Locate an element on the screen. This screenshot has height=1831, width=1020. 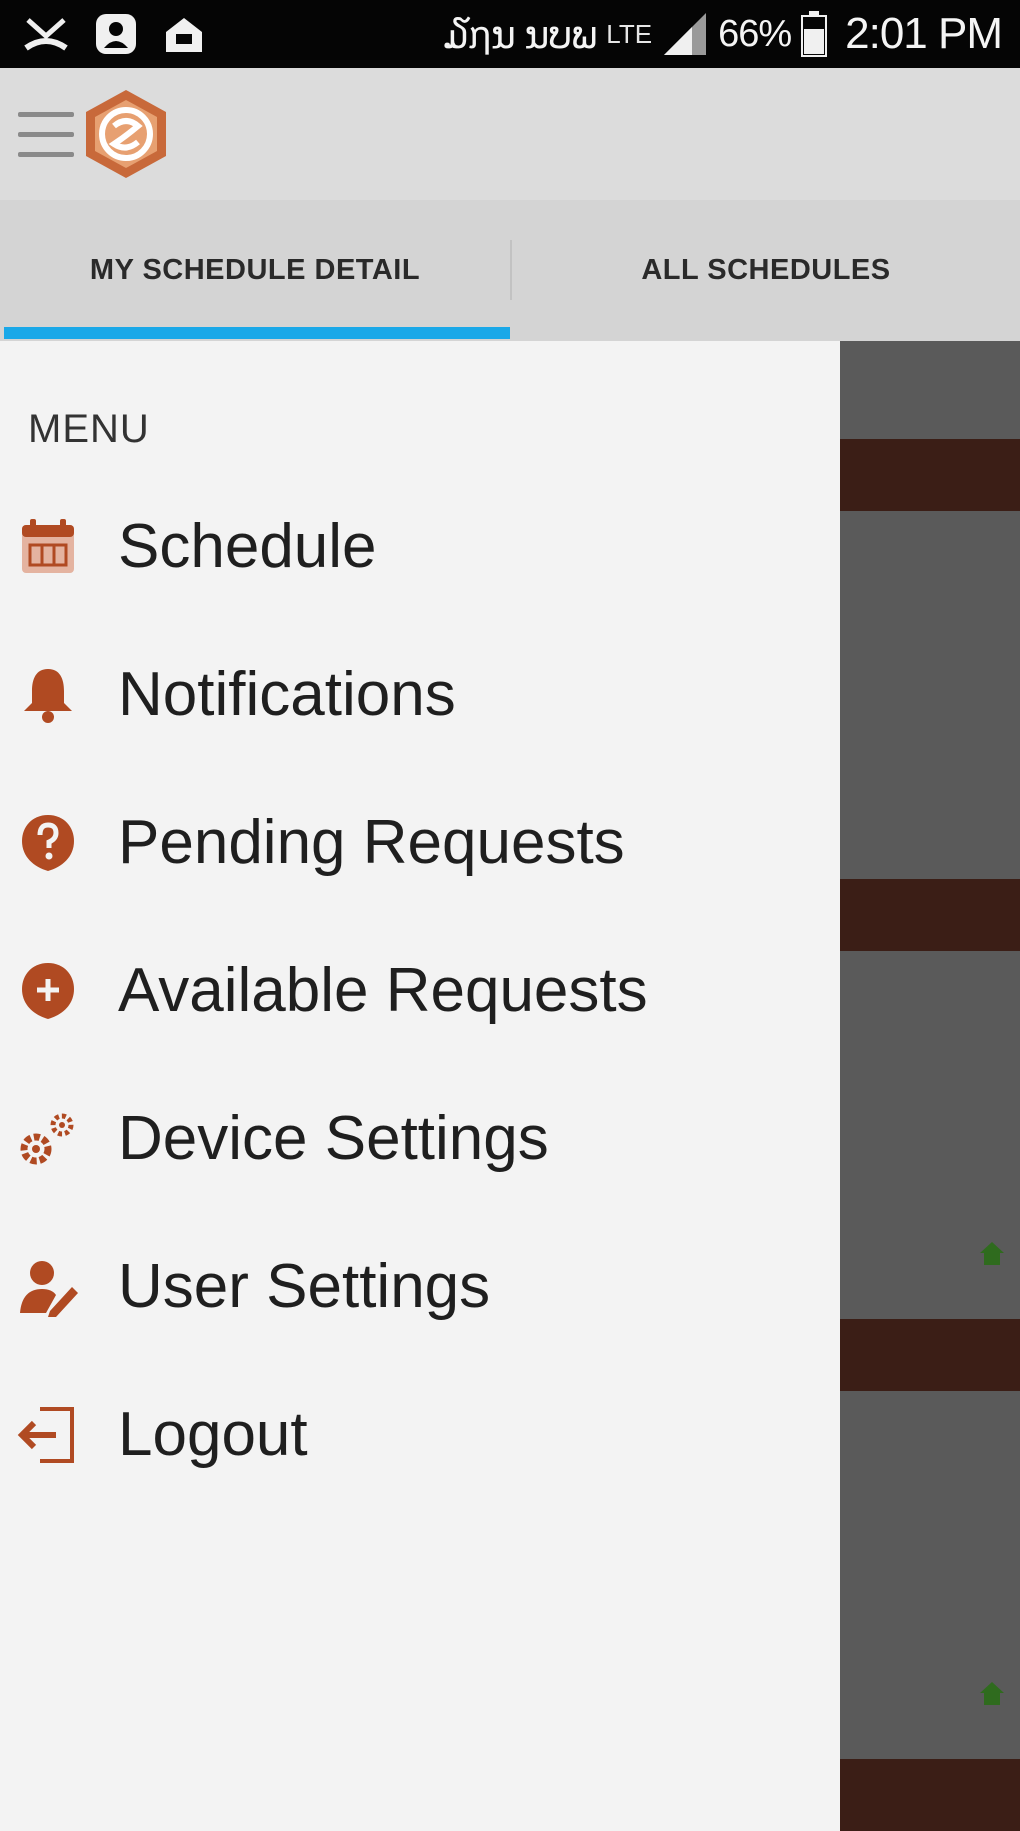
menu-item-label: Device Settings is located at coordinates (333, 1138).